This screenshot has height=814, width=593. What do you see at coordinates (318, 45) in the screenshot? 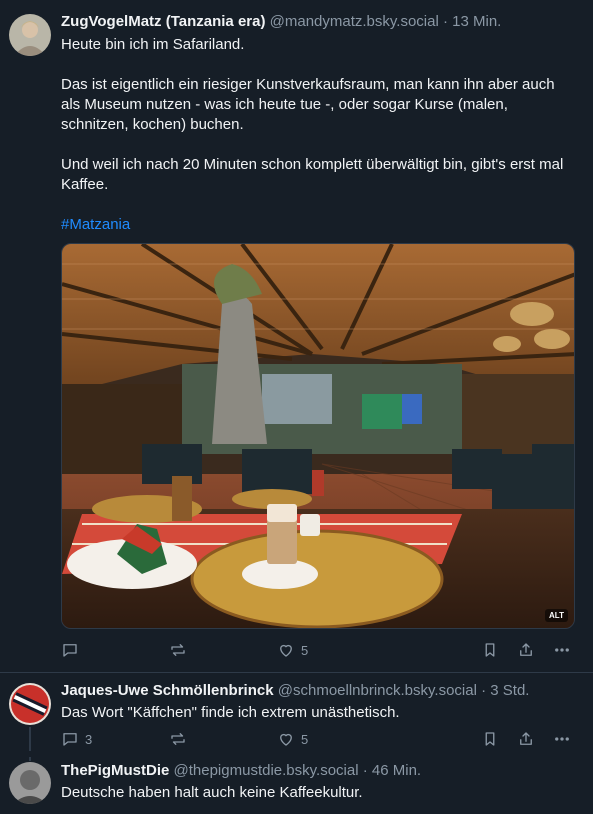
I see `post-text: Heute bin ich im Safariland.` at bounding box center [318, 45].